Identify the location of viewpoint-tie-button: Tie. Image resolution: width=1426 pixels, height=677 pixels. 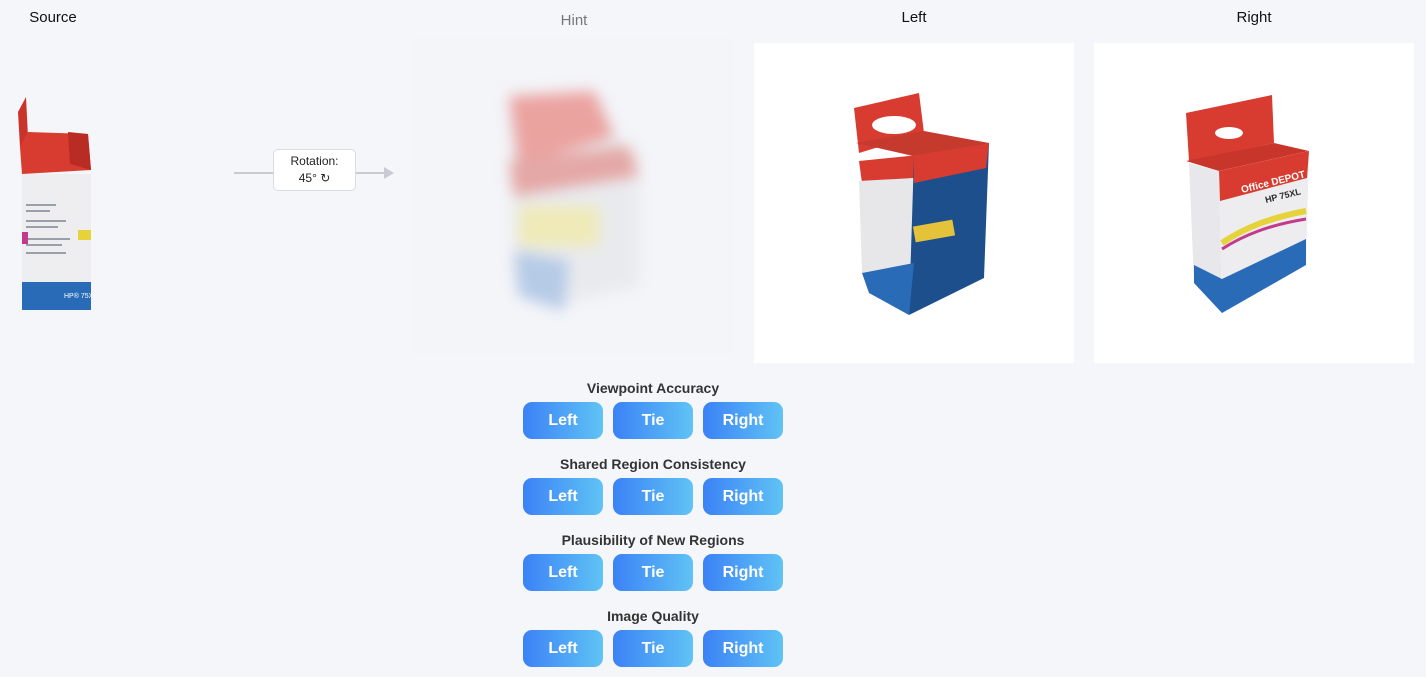
(653, 420).